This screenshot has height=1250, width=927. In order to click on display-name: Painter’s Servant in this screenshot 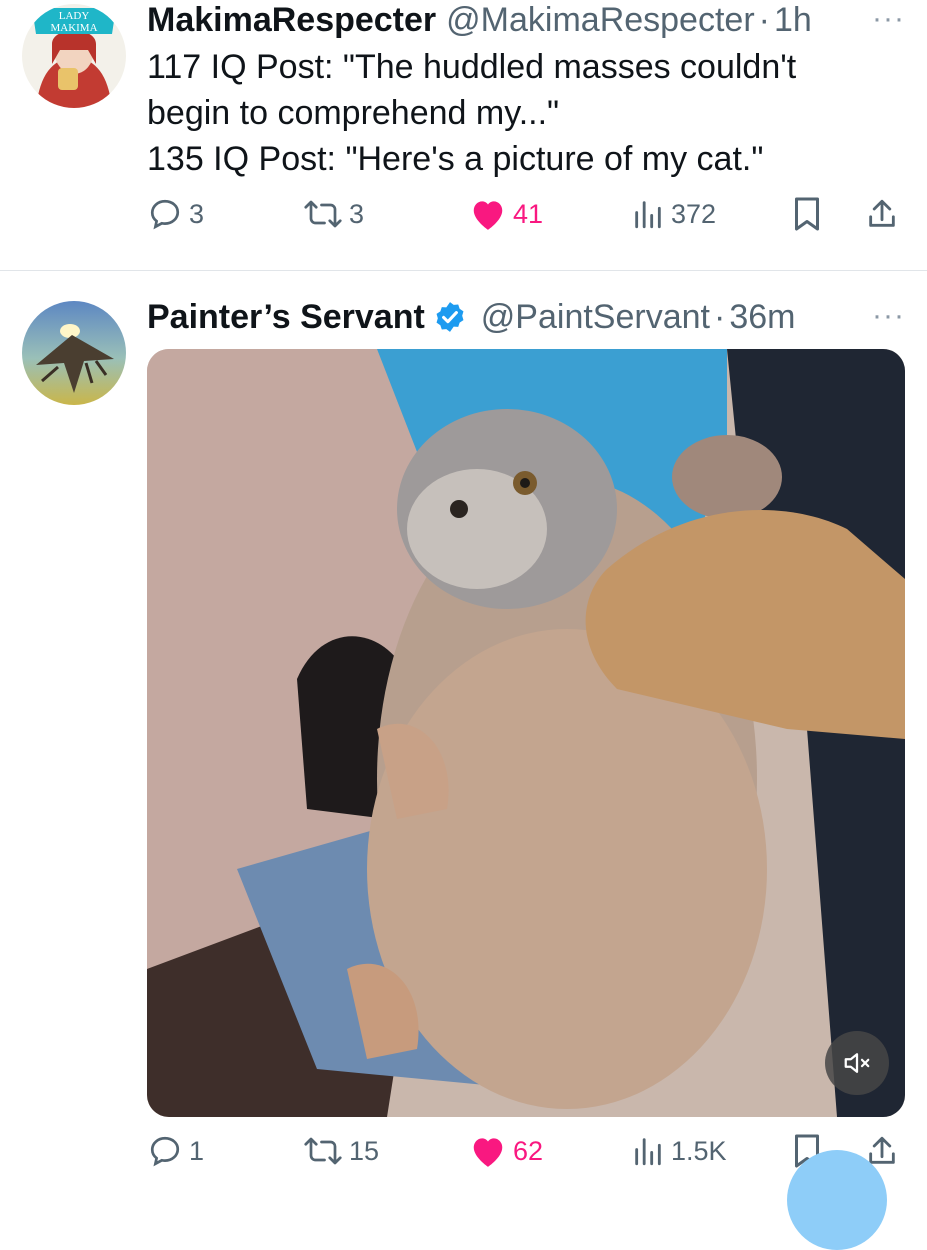, I will do `click(286, 317)`.